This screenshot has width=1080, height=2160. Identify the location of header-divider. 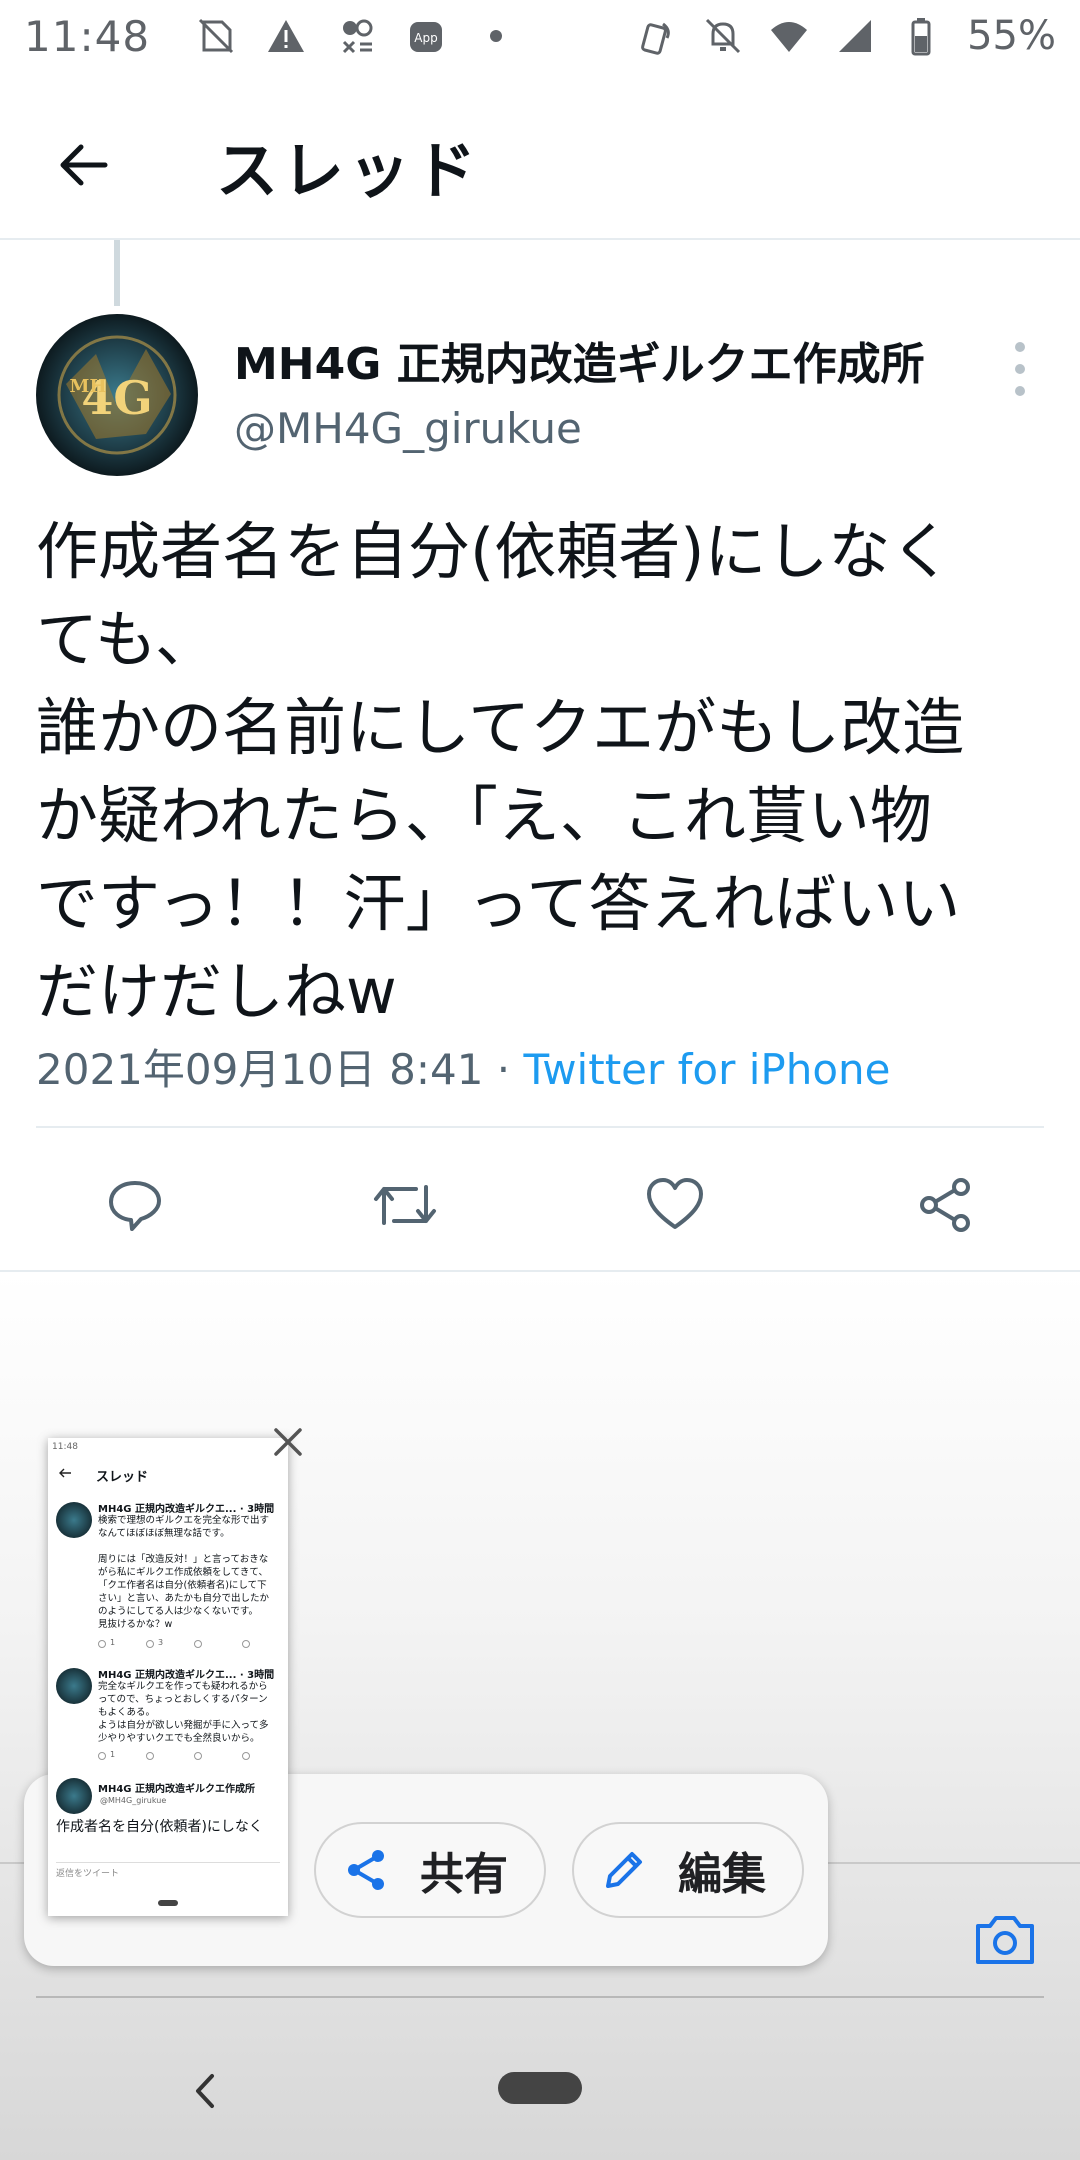
(540, 239).